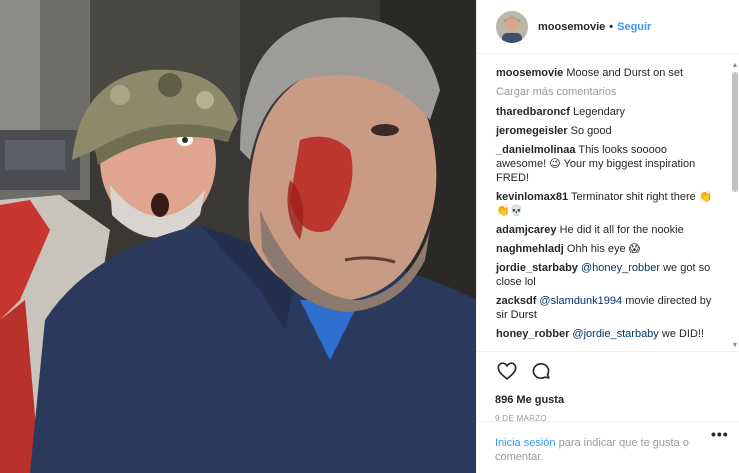 The height and width of the screenshot is (473, 739). What do you see at coordinates (526, 230) in the screenshot?
I see `comment-username: adamjcarey` at bounding box center [526, 230].